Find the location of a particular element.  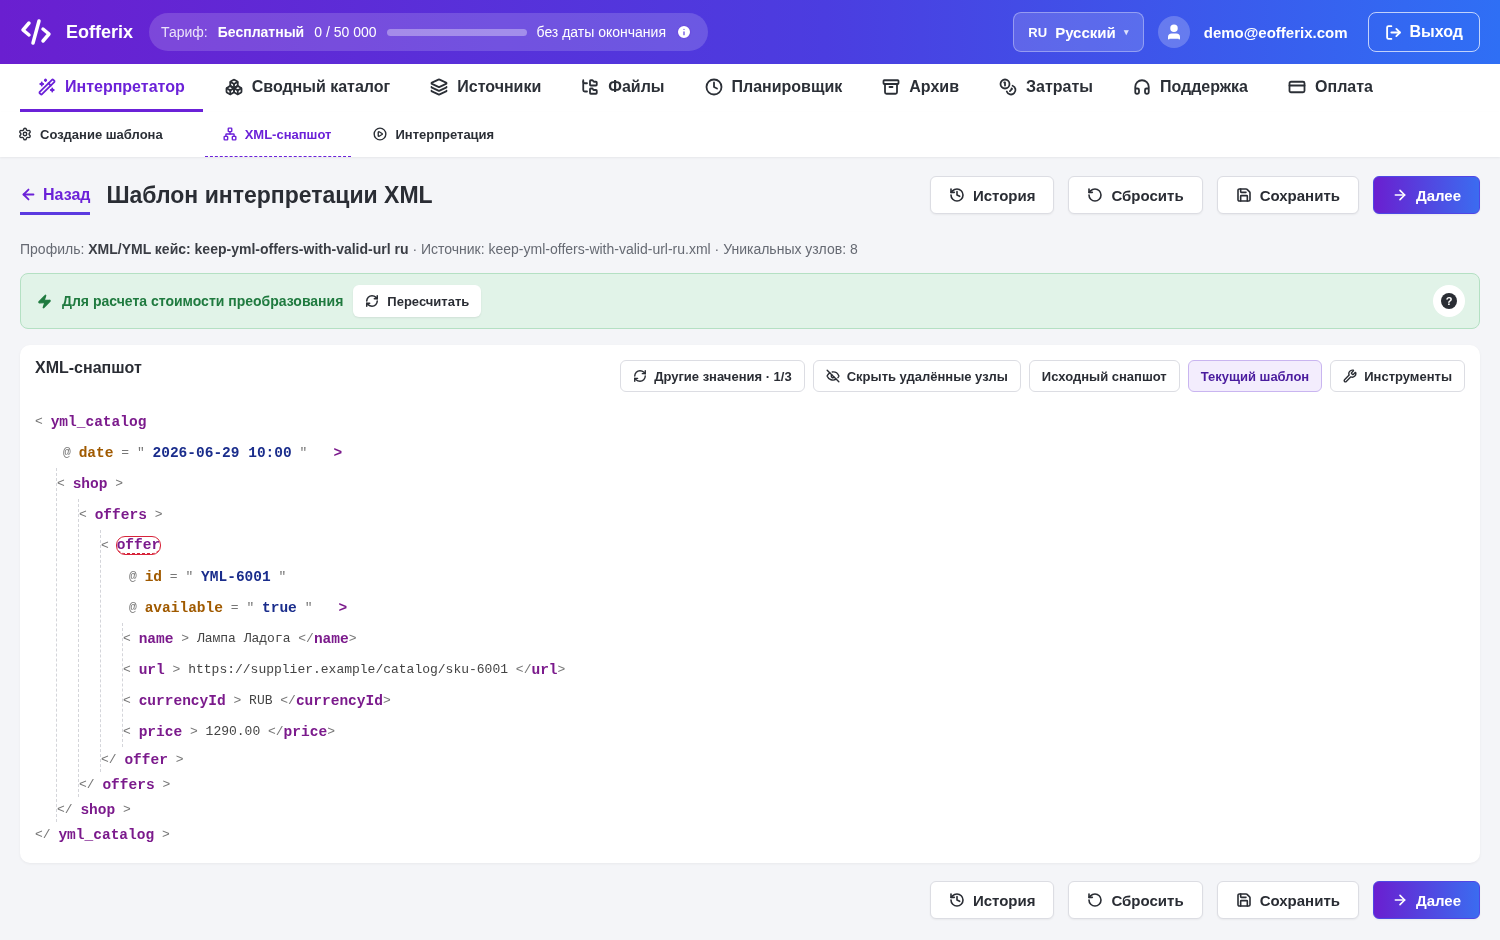

plan-usage: 0 / 50 000 is located at coordinates (345, 32).